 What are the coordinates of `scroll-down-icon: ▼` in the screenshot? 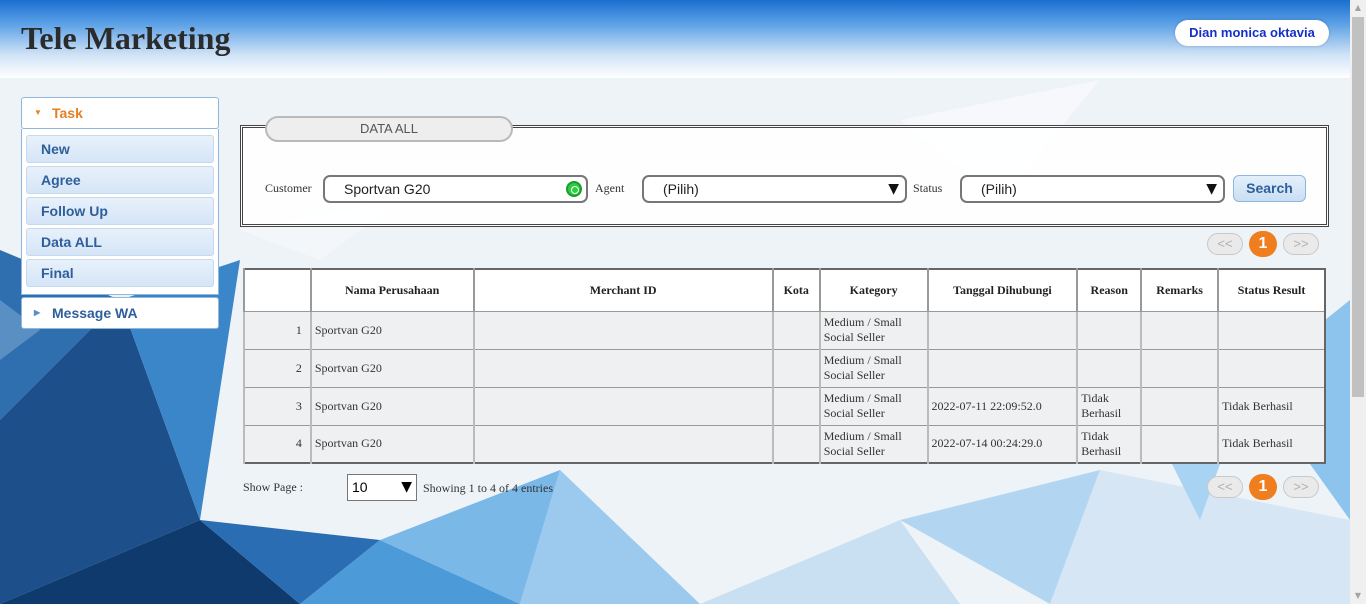 It's located at (1358, 596).